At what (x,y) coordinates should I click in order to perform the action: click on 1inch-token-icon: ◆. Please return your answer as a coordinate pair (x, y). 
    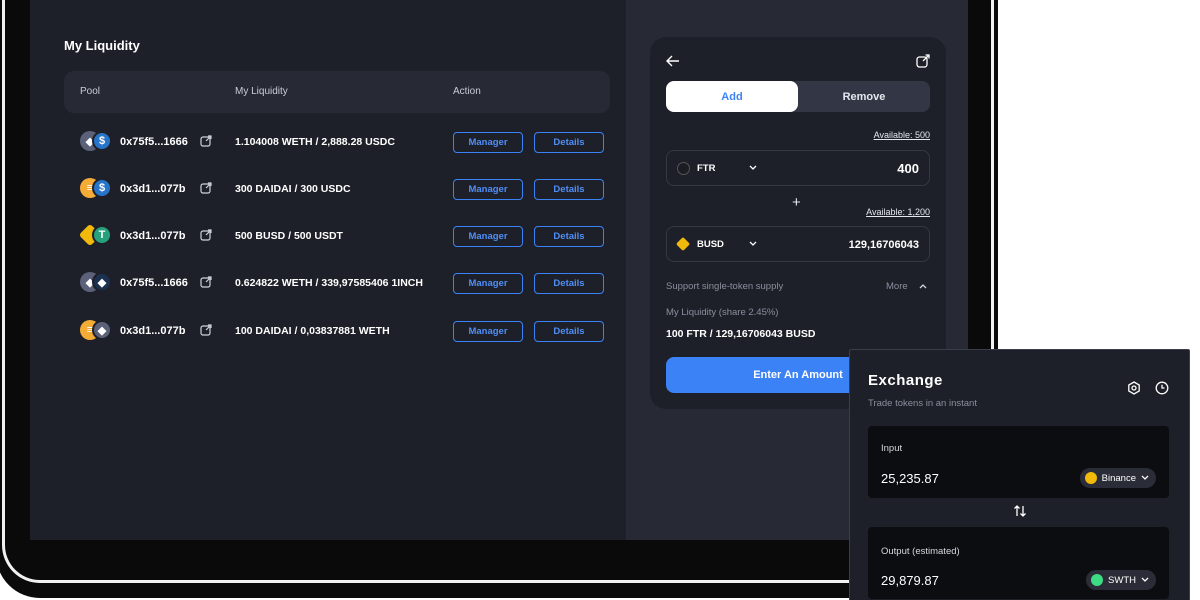
    Looking at the image, I should click on (102, 282).